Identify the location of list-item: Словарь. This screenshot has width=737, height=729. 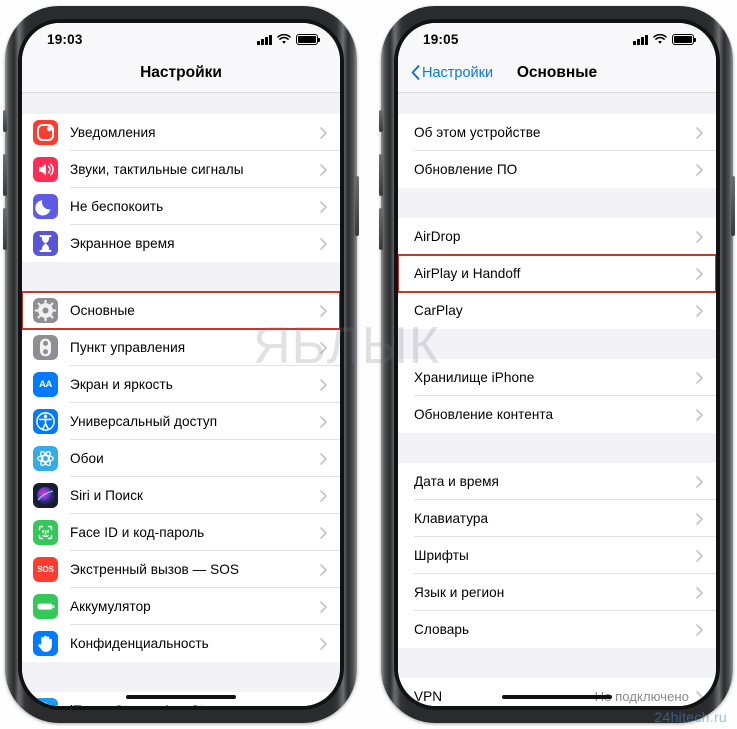
(557, 629).